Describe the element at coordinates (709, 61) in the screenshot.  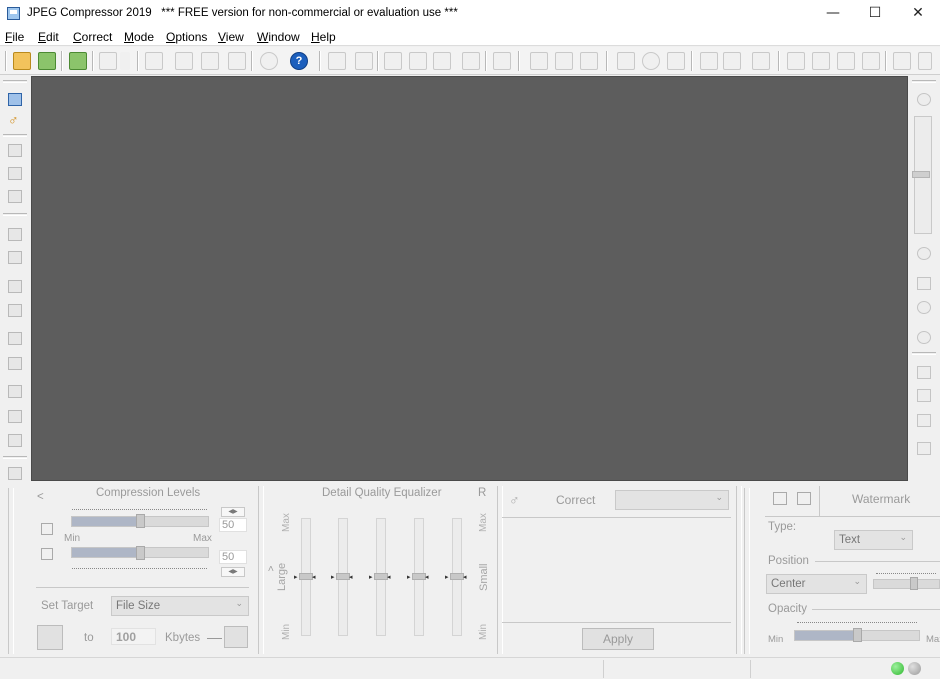
I see `select-all-icon` at that location.